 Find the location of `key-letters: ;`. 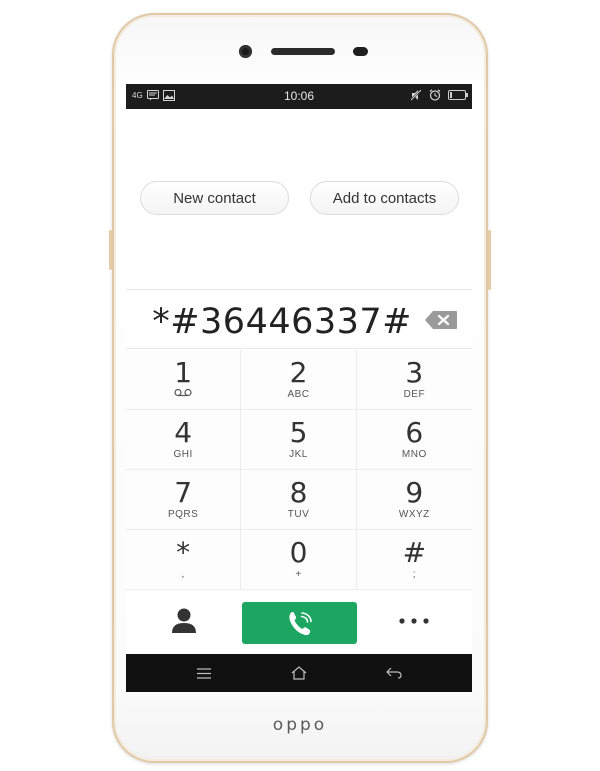

key-letters: ; is located at coordinates (414, 574).